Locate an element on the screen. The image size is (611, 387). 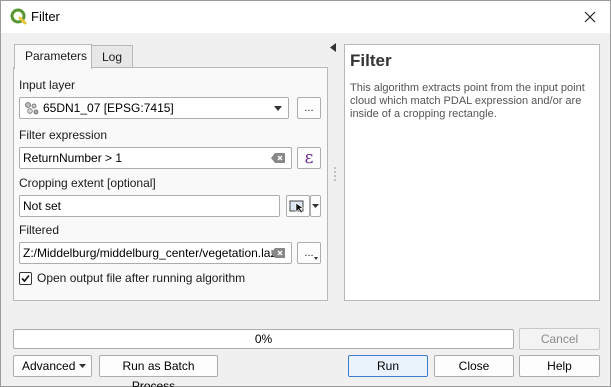
qgis-icon is located at coordinates (18, 16).